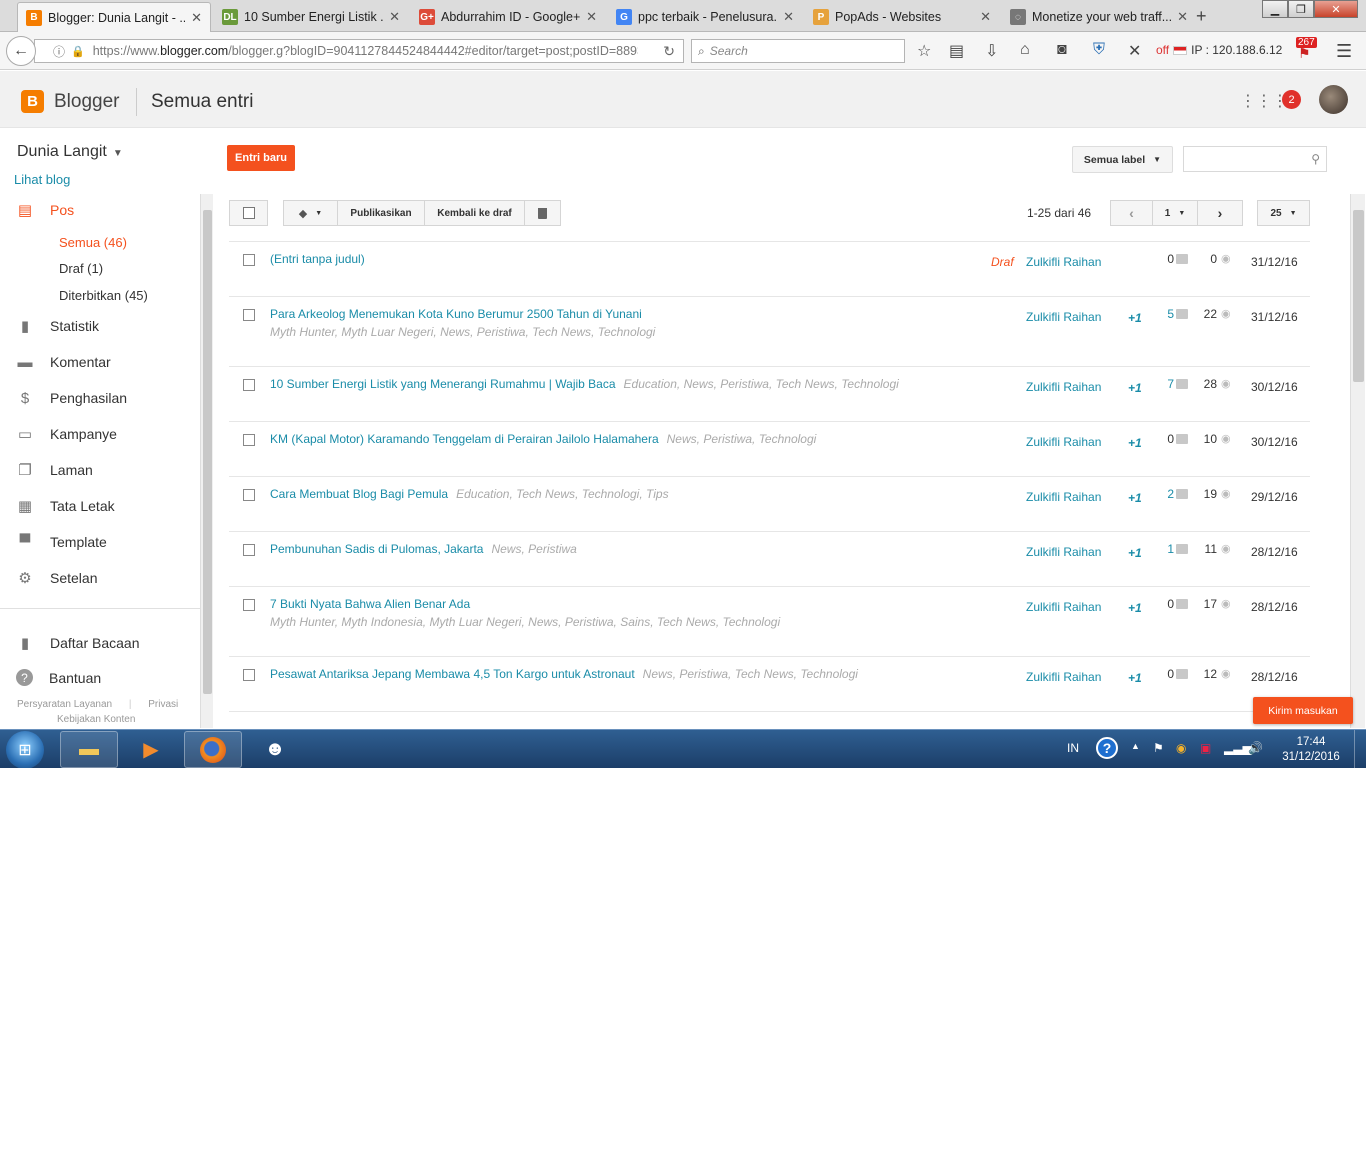 The height and width of the screenshot is (1176, 1366). Describe the element at coordinates (1311, 750) in the screenshot. I see `clock: 17:44 31/12/2016` at that location.